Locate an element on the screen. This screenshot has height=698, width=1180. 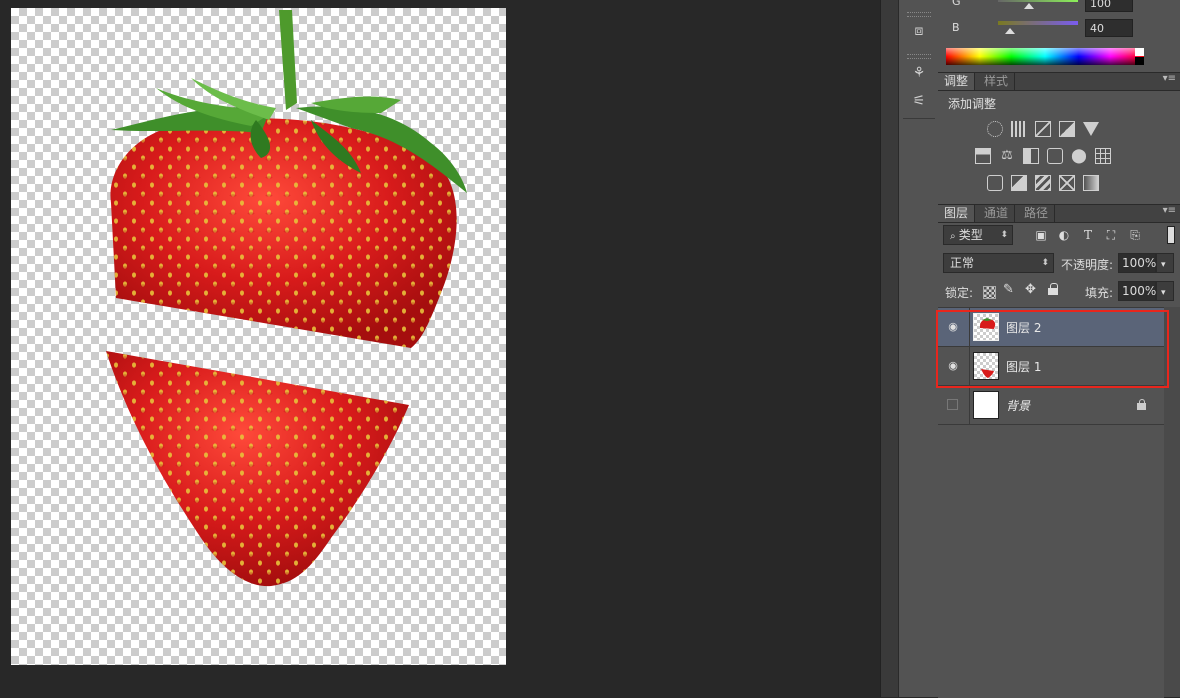
lock-image-pixels-icon: ✎ is located at coordinates (1008, 289).